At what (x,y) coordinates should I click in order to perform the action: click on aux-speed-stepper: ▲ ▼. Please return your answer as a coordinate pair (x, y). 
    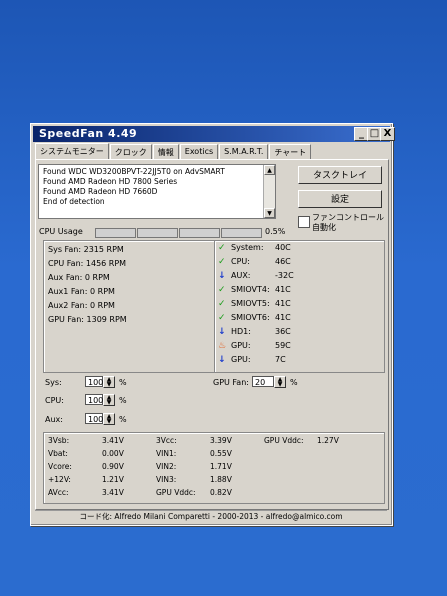
    Looking at the image, I should click on (109, 419).